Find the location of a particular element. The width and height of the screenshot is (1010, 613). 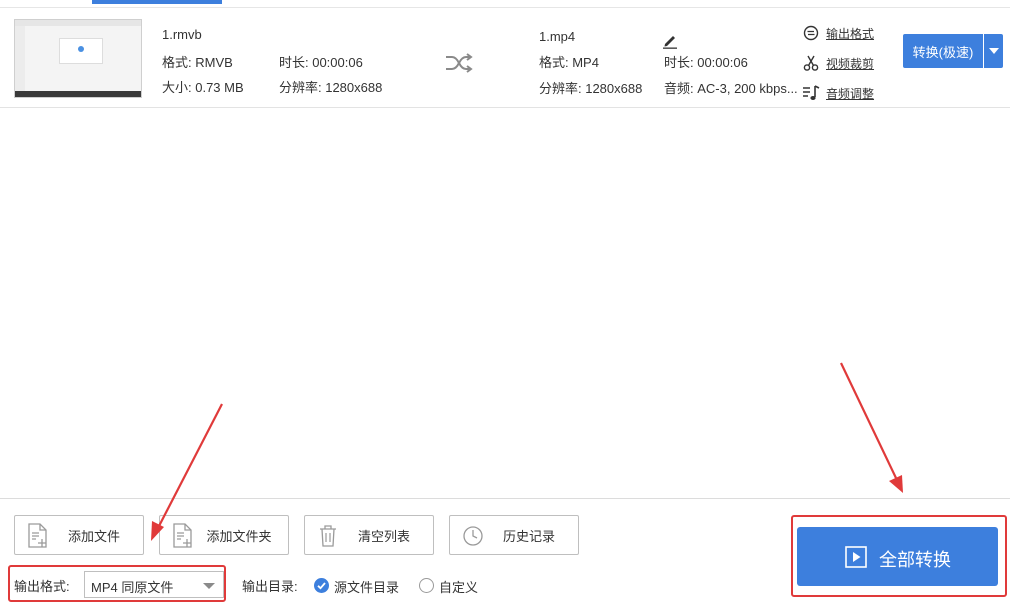

output-resolution: 分辨率: 1280x688 is located at coordinates (591, 88).